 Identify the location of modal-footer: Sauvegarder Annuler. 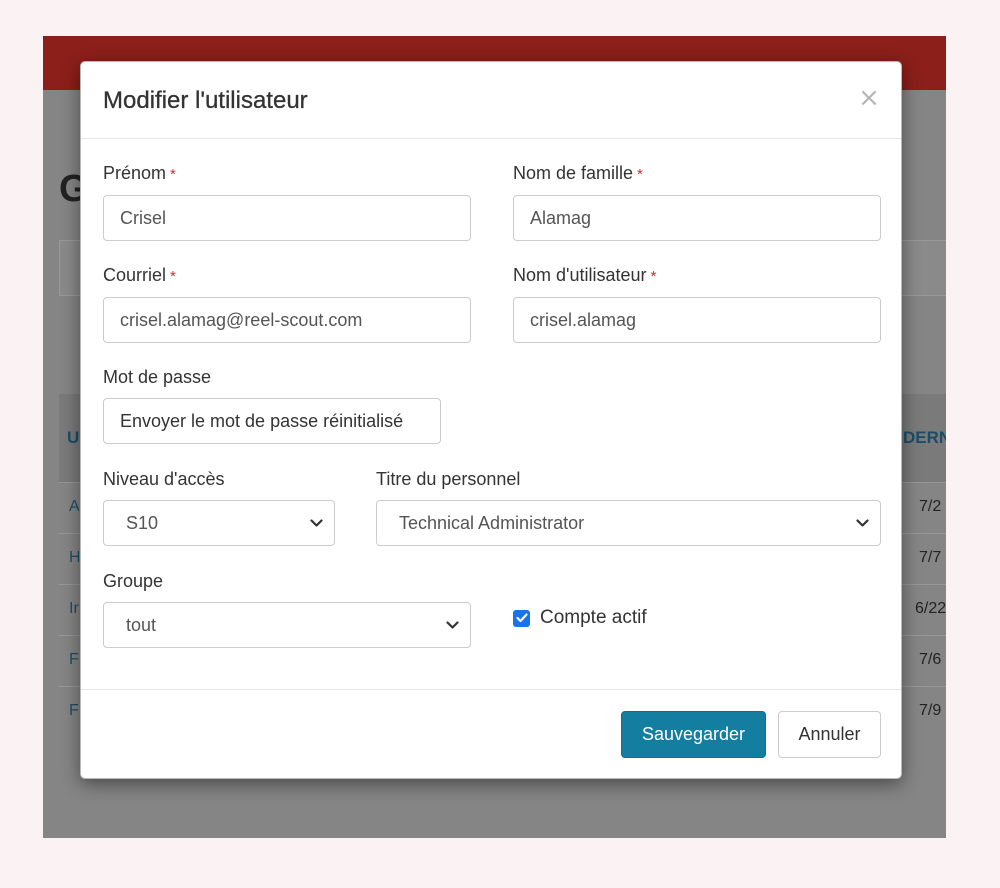
(491, 733).